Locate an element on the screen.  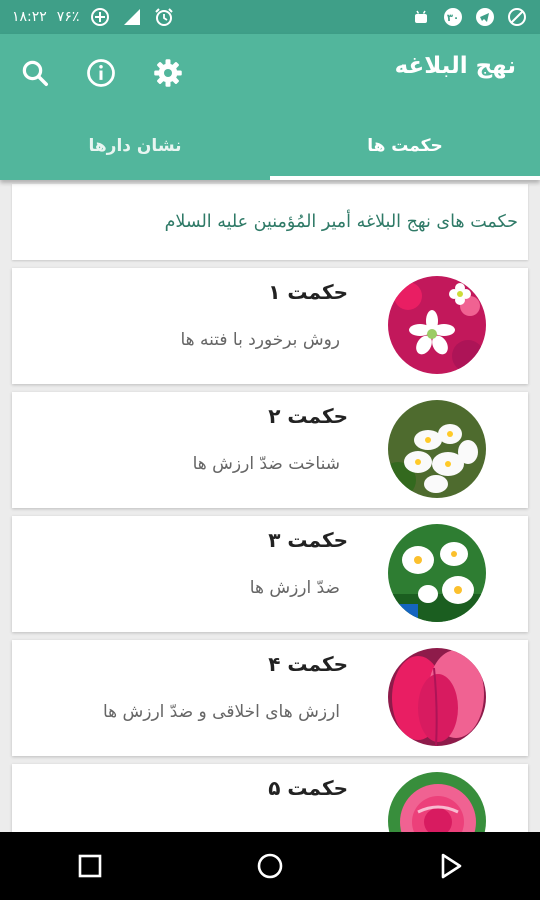
list-item: حکمت ۱ روش برخورد با فتنه ها is located at coordinates (270, 326).